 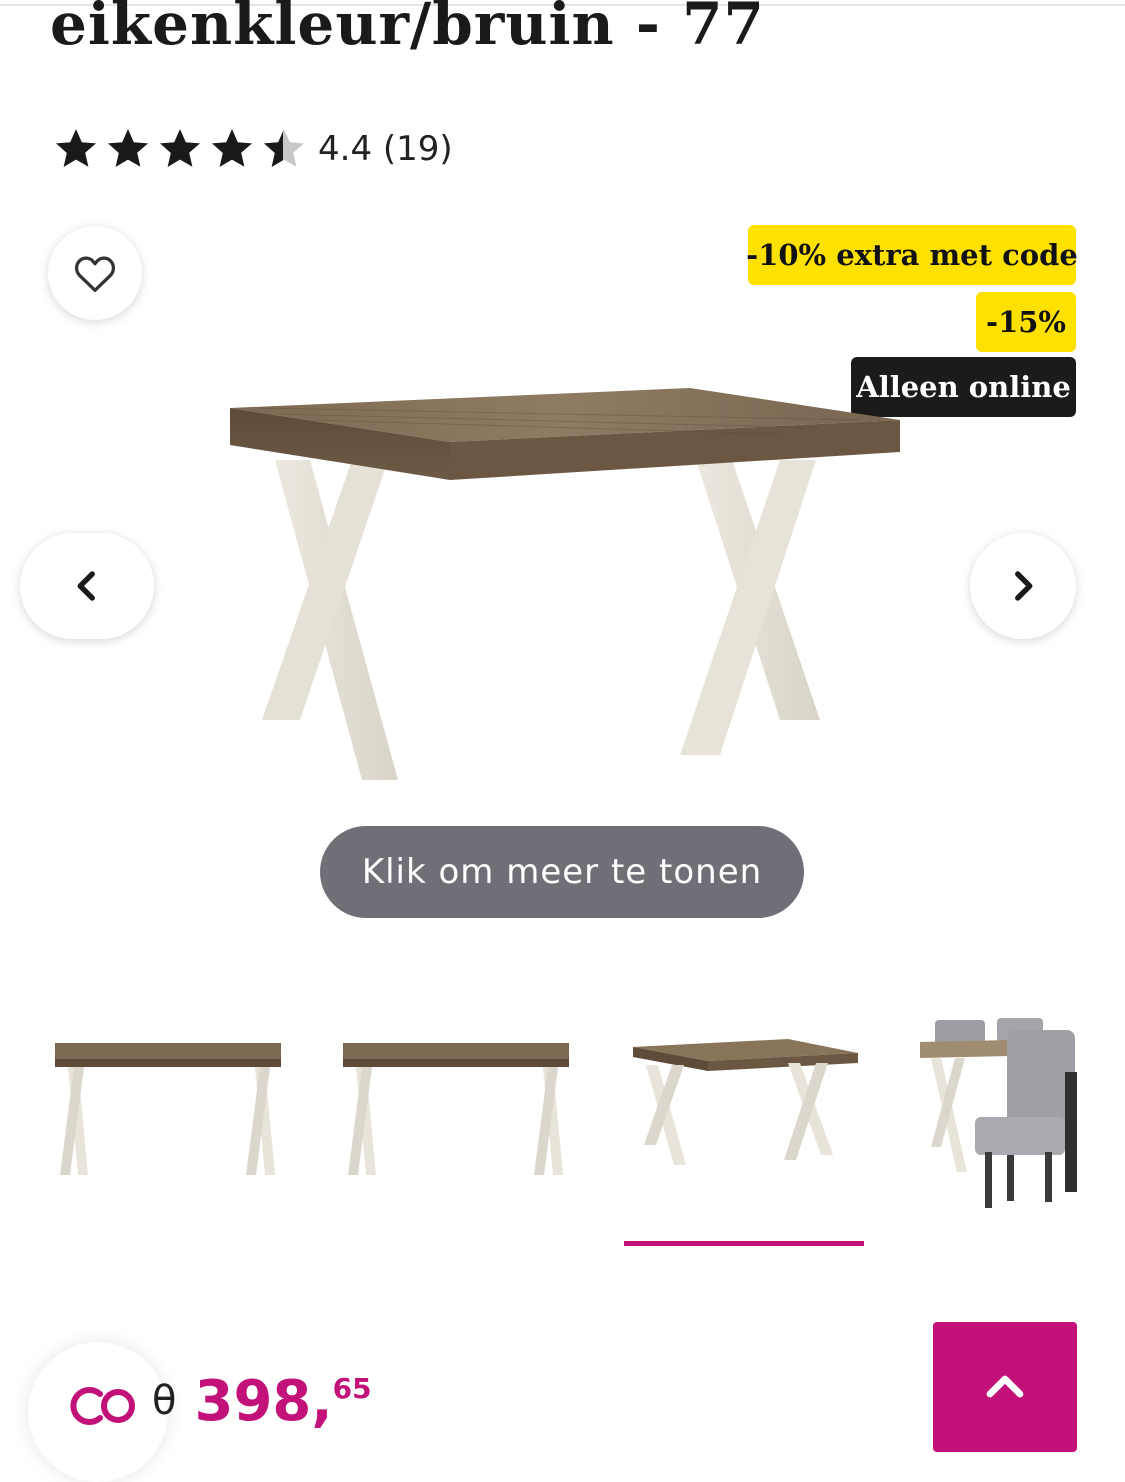 I want to click on old-price-marker: θ, so click(x=164, y=1401).